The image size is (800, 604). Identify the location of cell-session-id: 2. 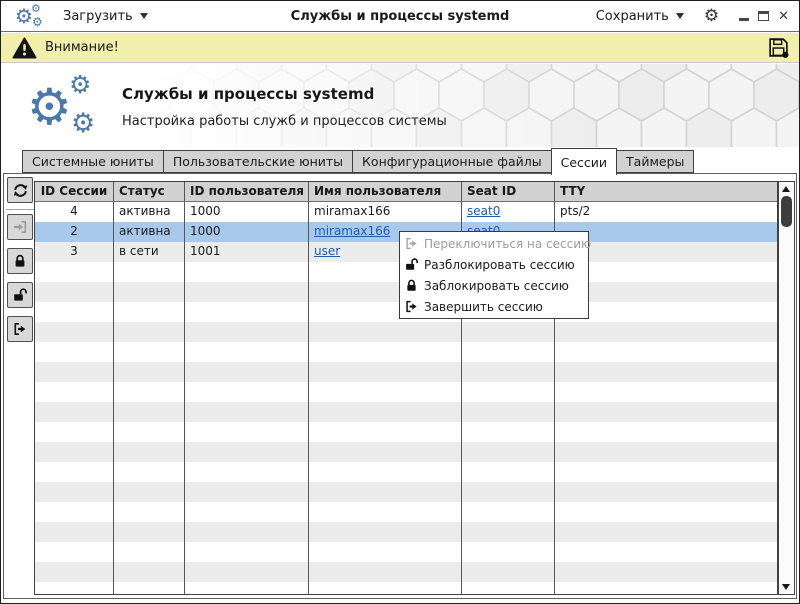
(74, 232).